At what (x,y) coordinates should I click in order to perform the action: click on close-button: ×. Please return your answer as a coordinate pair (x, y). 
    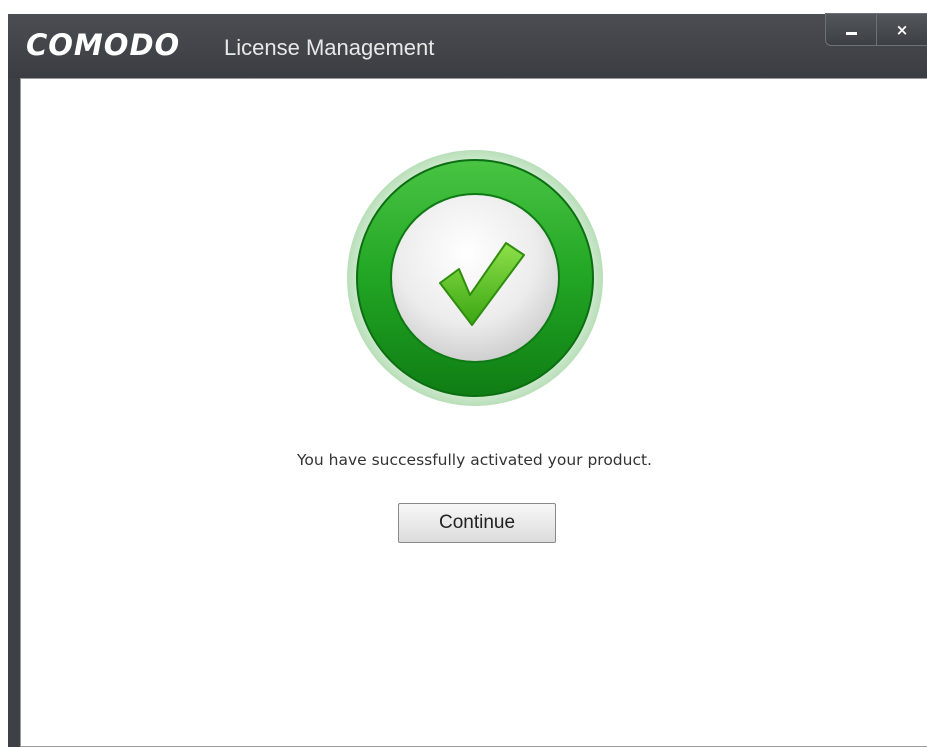
    Looking at the image, I should click on (901, 29).